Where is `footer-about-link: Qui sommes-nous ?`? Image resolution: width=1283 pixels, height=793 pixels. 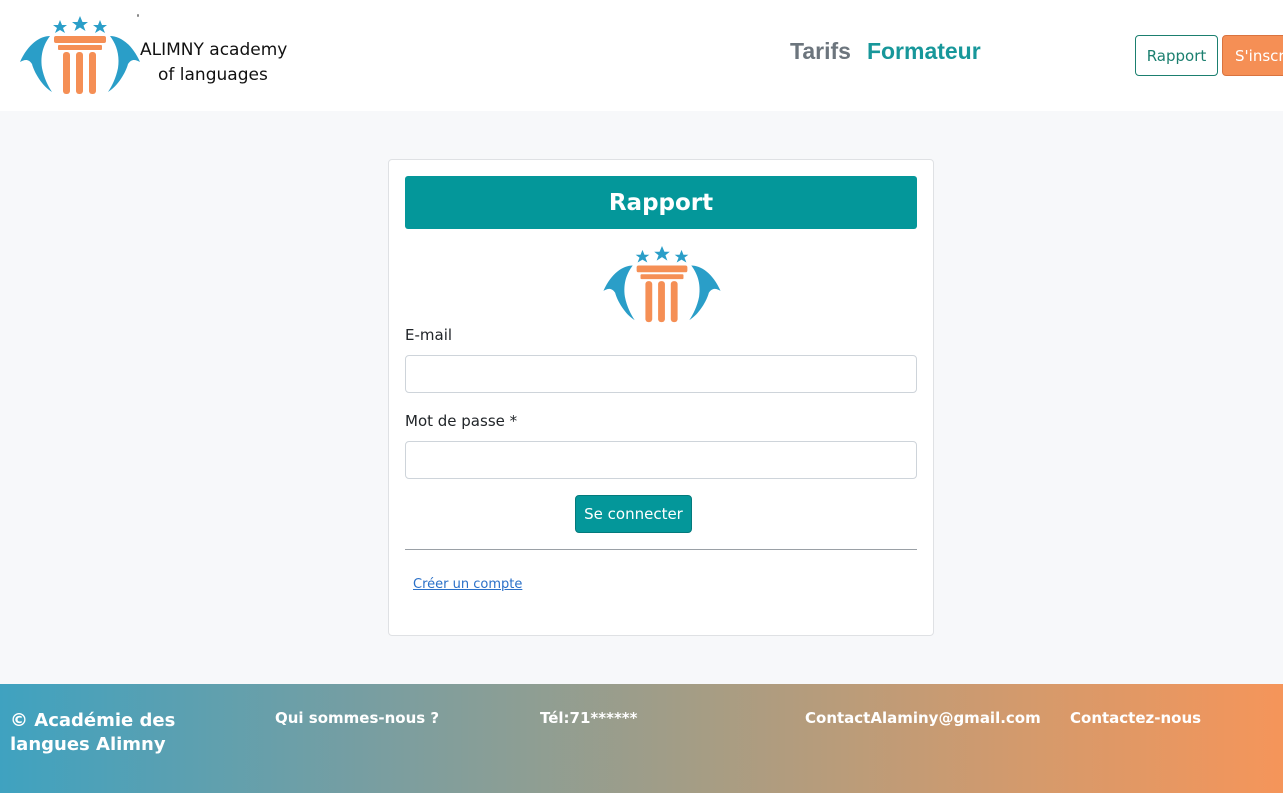 footer-about-link: Qui sommes-nous ? is located at coordinates (357, 718).